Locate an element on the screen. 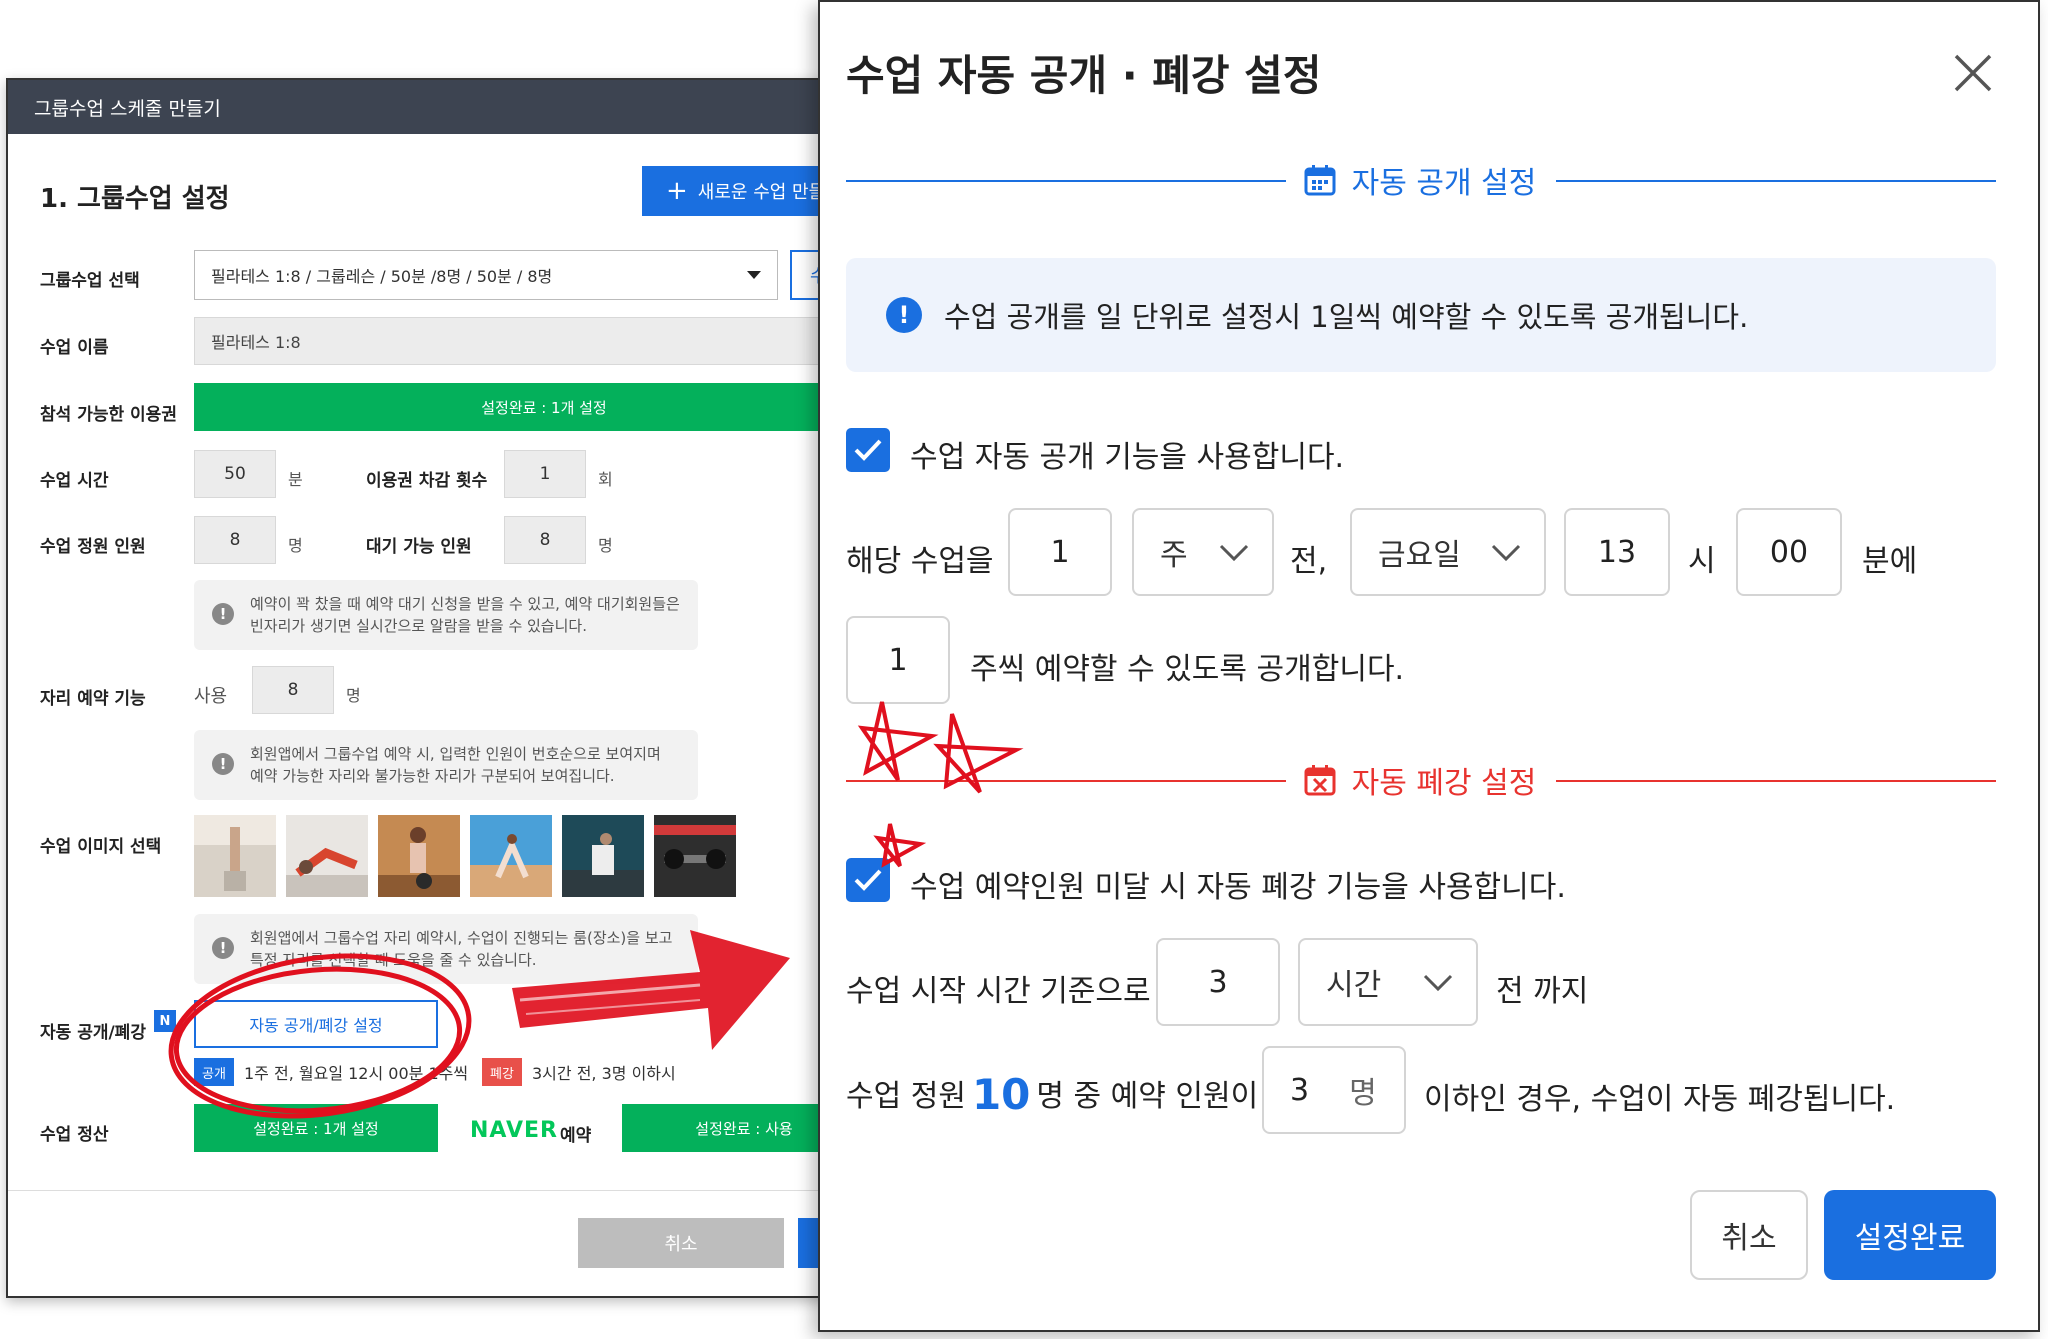  deduct-unit: 회 is located at coordinates (605, 479).